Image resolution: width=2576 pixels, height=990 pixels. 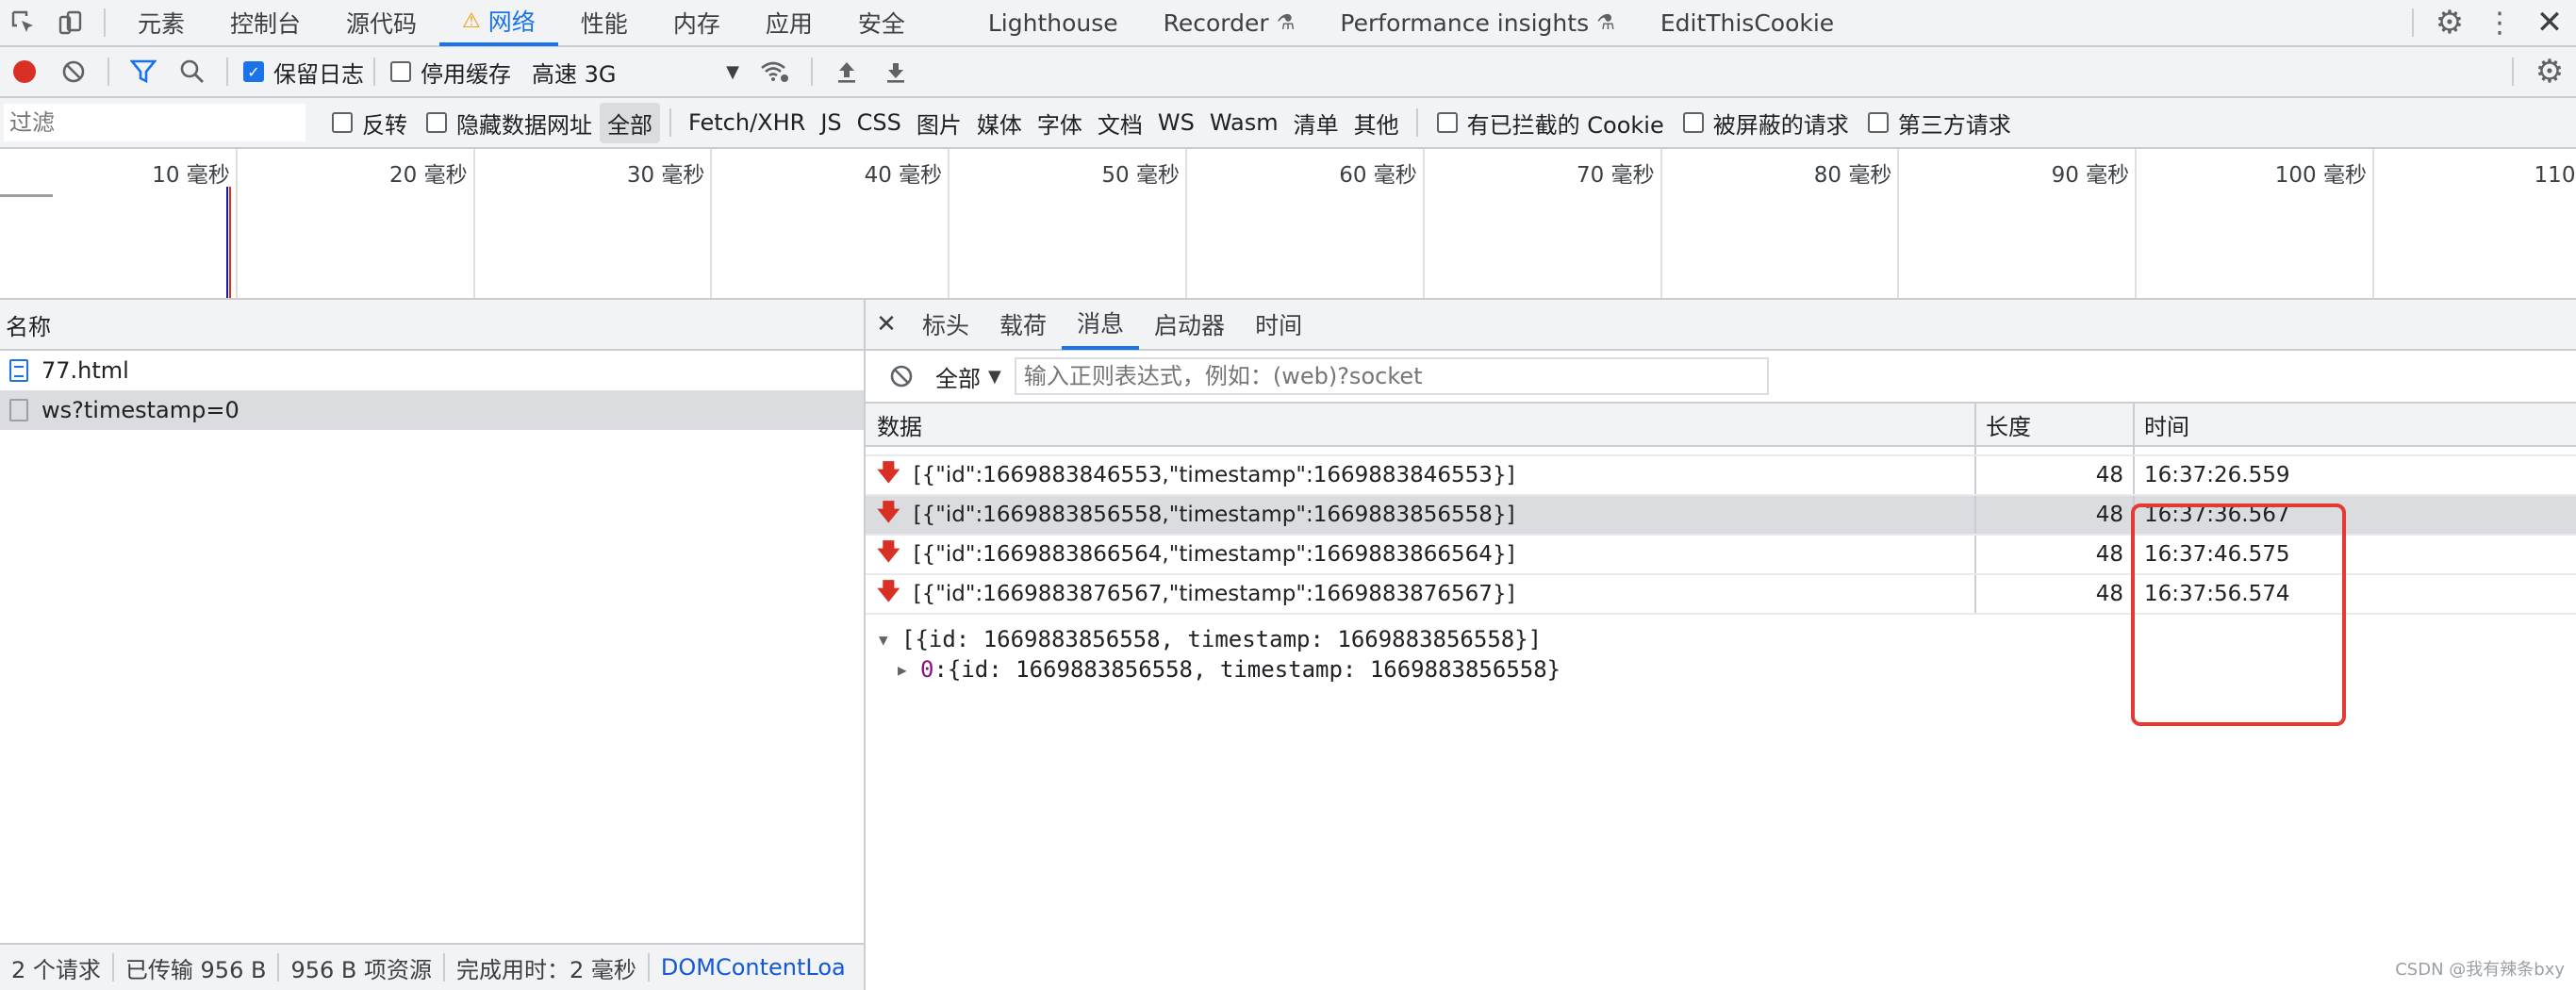 I want to click on clear-button, so click(x=73, y=71).